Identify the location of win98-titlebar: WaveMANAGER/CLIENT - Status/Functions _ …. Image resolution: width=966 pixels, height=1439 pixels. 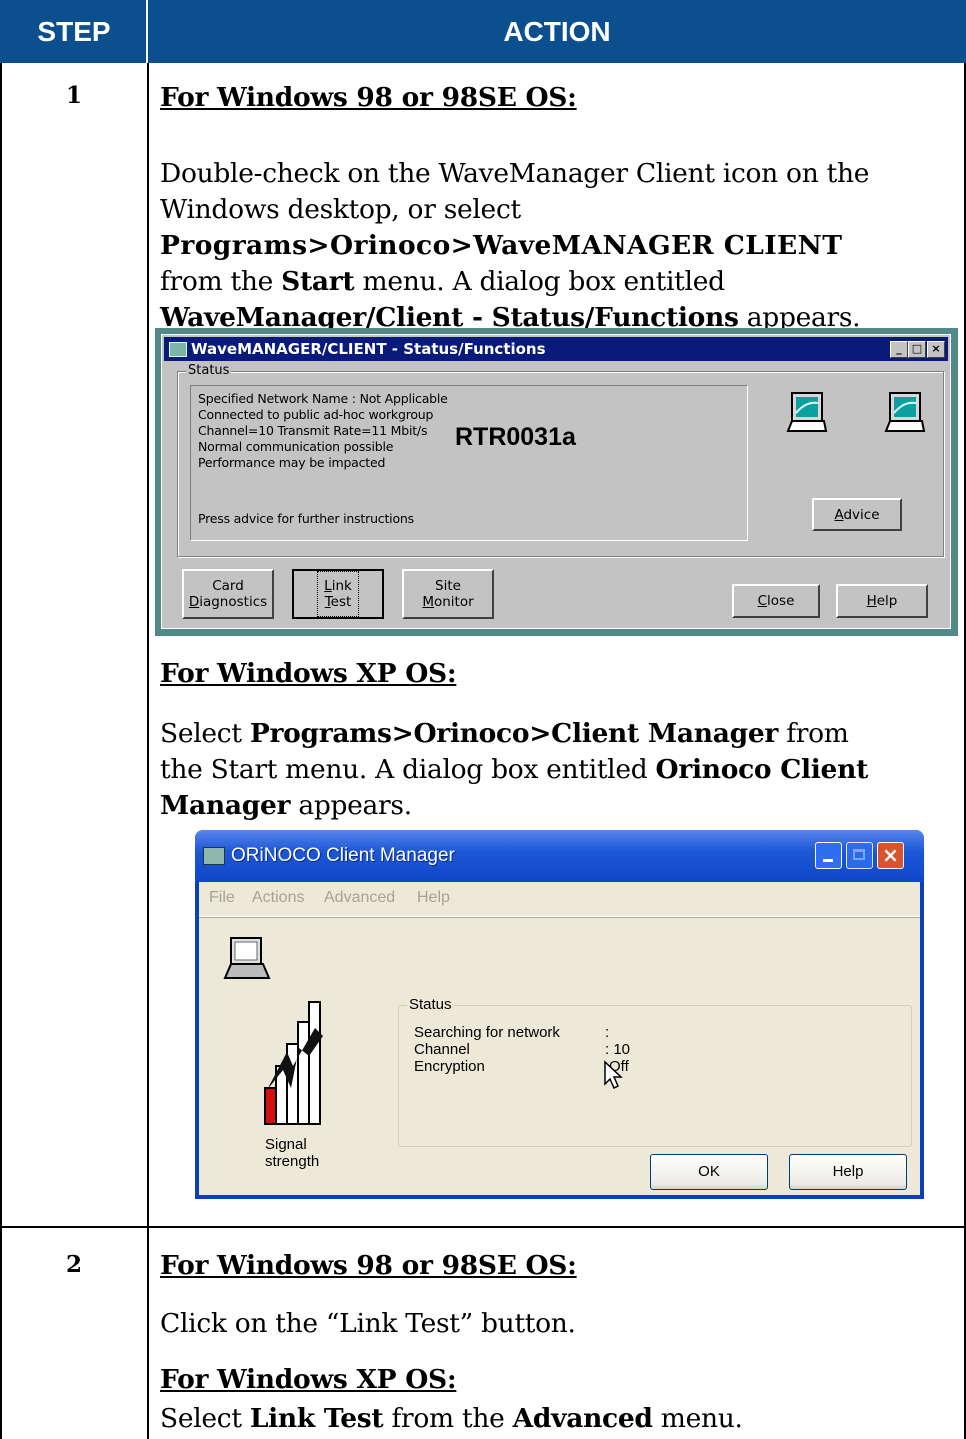
(556, 349).